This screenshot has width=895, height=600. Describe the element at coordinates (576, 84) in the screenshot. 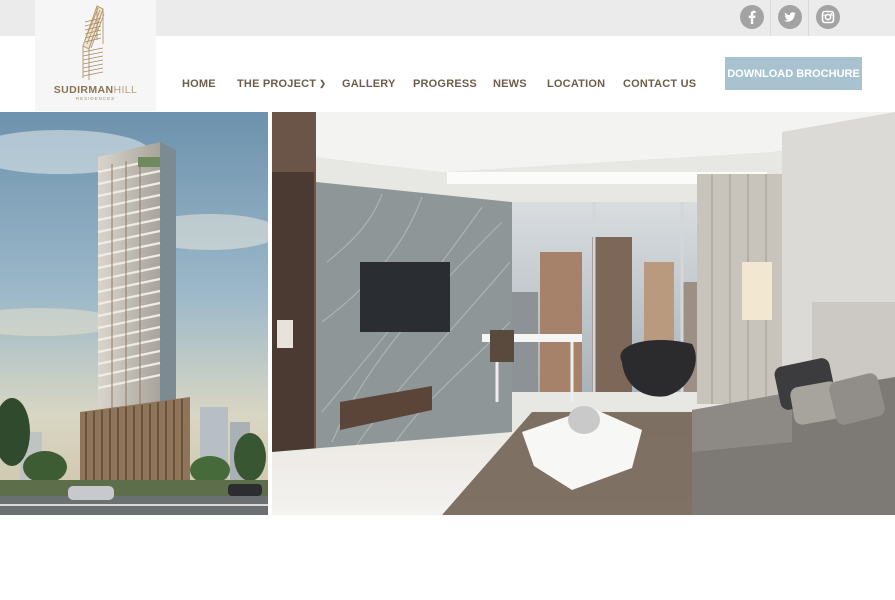

I see `nav-location: LOCATION` at that location.